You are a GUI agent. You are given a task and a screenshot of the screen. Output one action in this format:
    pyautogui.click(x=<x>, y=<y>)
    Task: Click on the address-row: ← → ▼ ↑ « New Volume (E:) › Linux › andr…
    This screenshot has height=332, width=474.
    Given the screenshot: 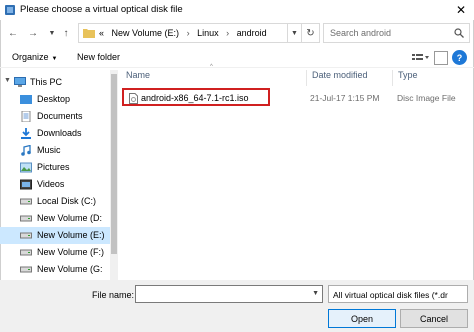 What is the action you would take?
    pyautogui.click(x=237, y=33)
    